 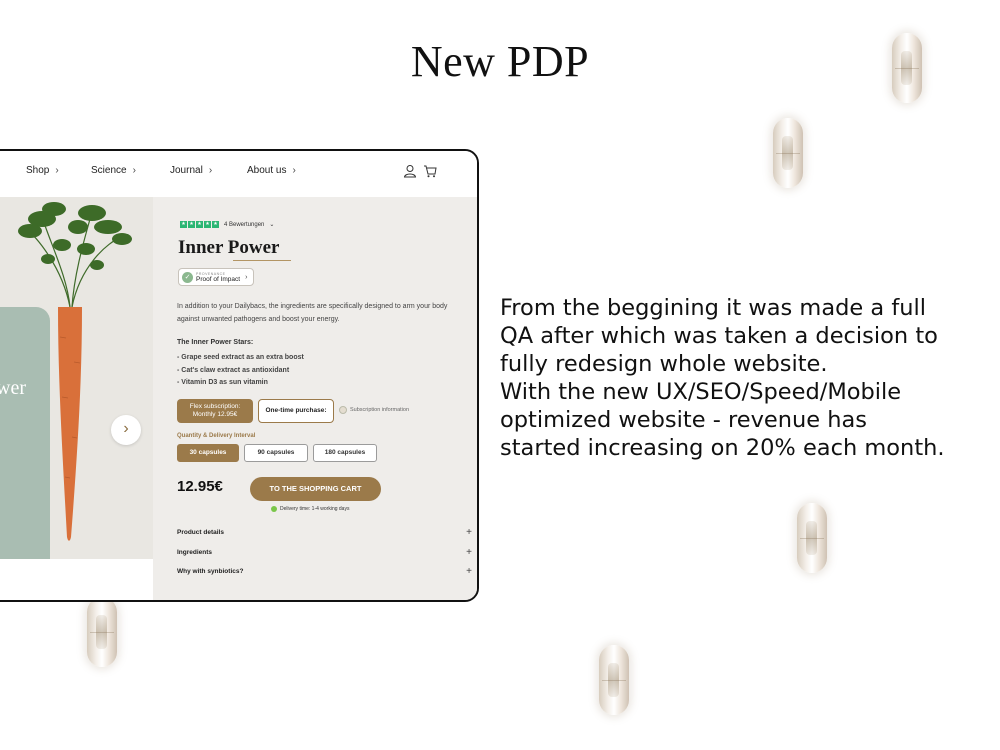 I want to click on carrot-image, so click(x=75, y=371).